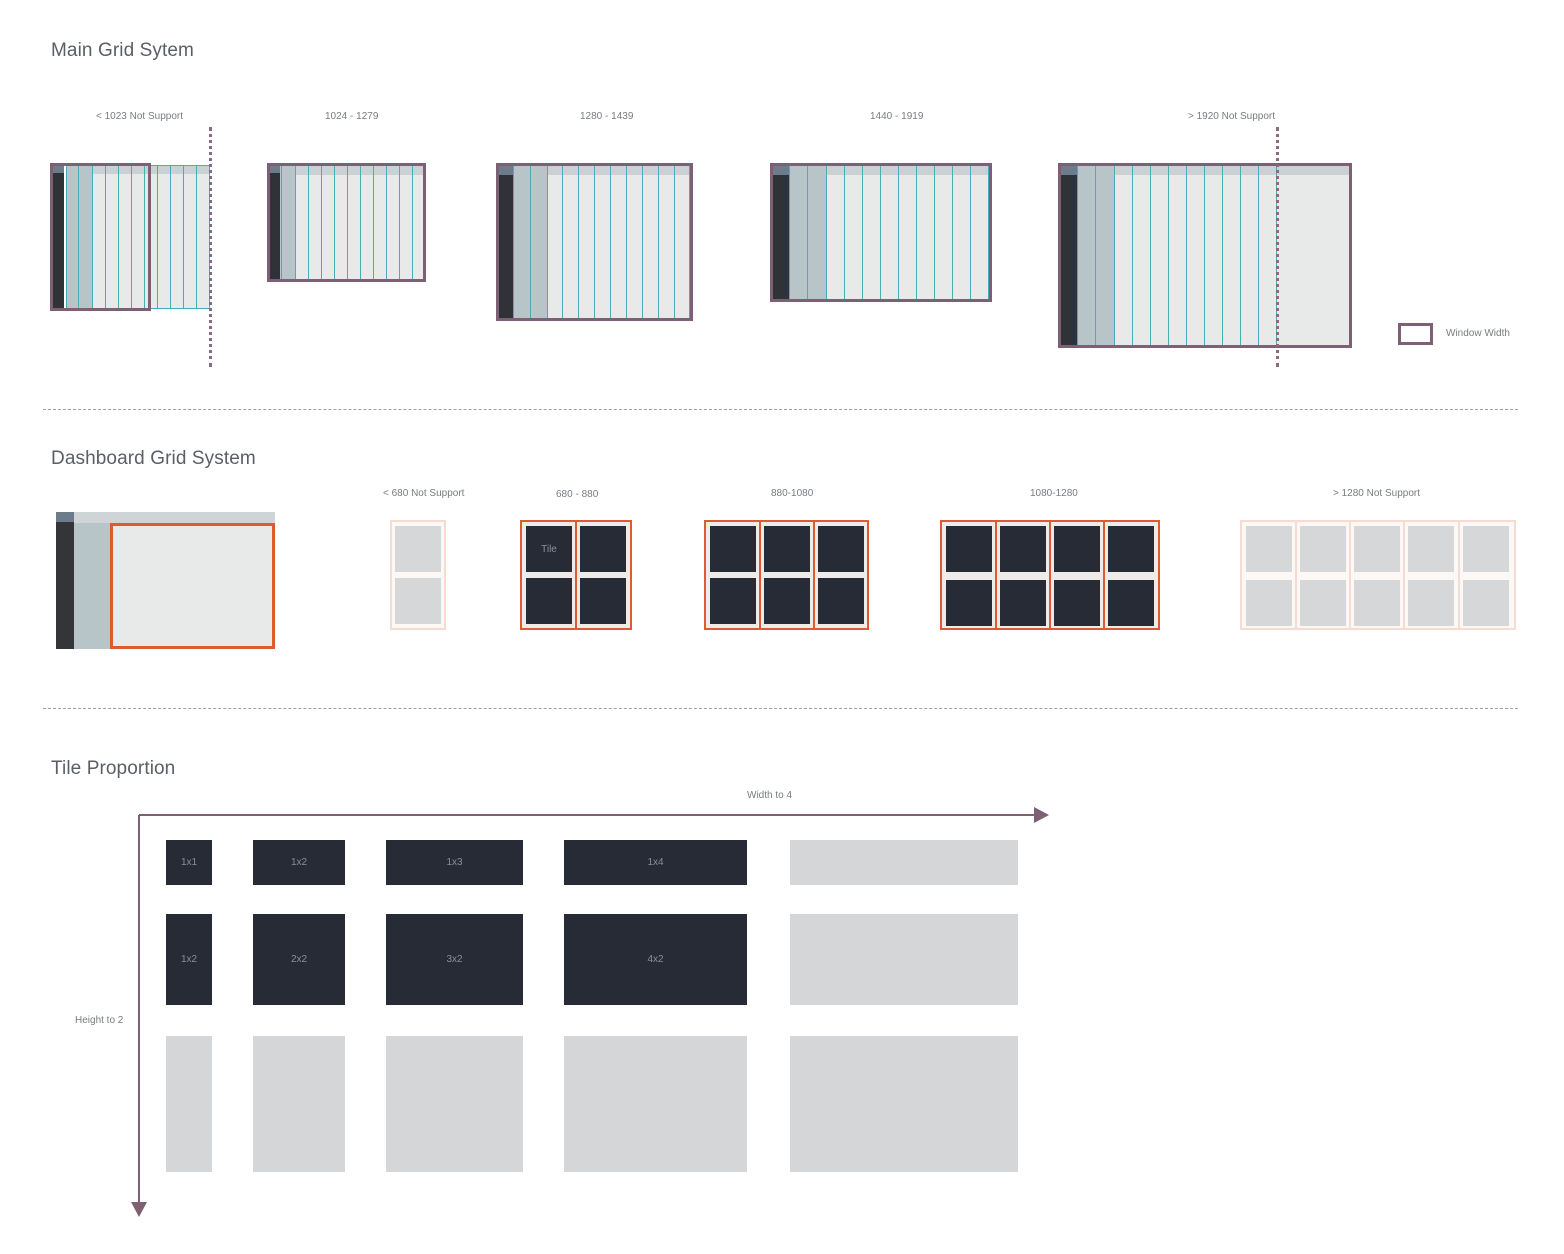  Describe the element at coordinates (189, 862) in the screenshot. I see `tile-1x1: 1x1` at that location.